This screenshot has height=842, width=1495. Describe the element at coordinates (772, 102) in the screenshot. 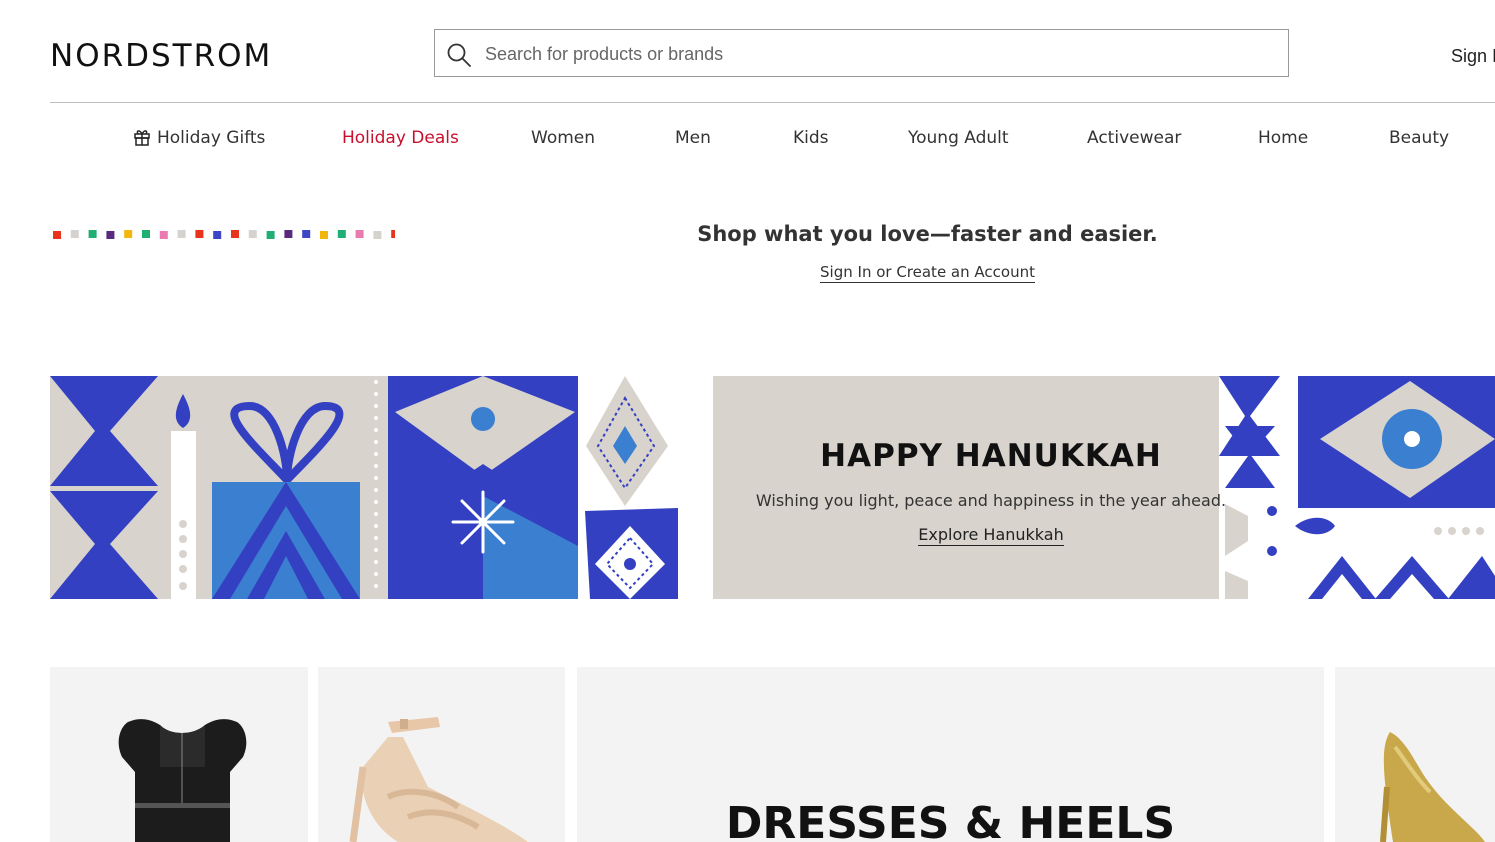

I see `header-divider` at that location.